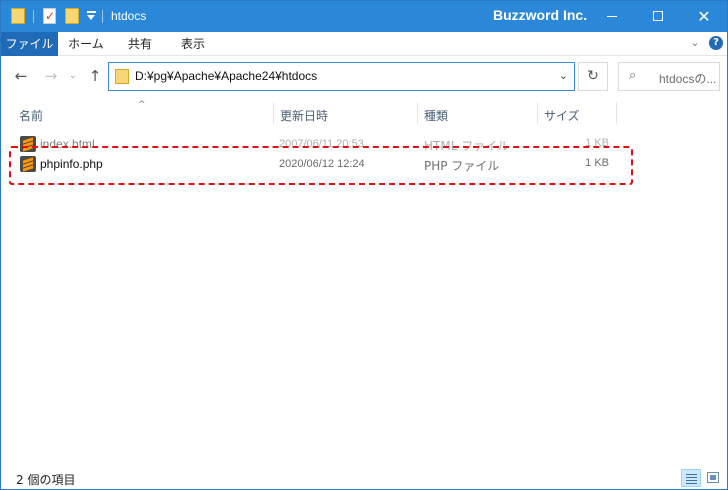 This screenshot has height=490, width=728. What do you see at coordinates (695, 43) in the screenshot?
I see `chevron-down-icon: ⌄` at bounding box center [695, 43].